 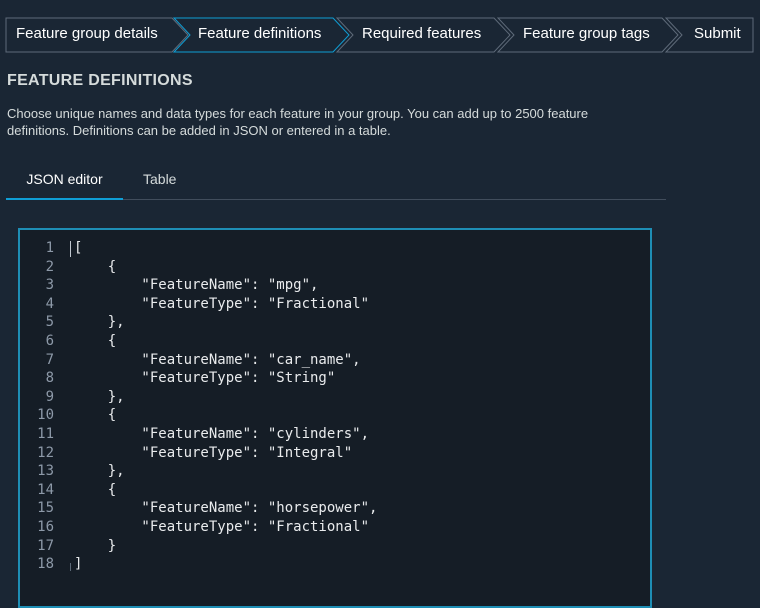 What do you see at coordinates (196, 285) in the screenshot?
I see `code-line: "FeatureName": "mpg",` at bounding box center [196, 285].